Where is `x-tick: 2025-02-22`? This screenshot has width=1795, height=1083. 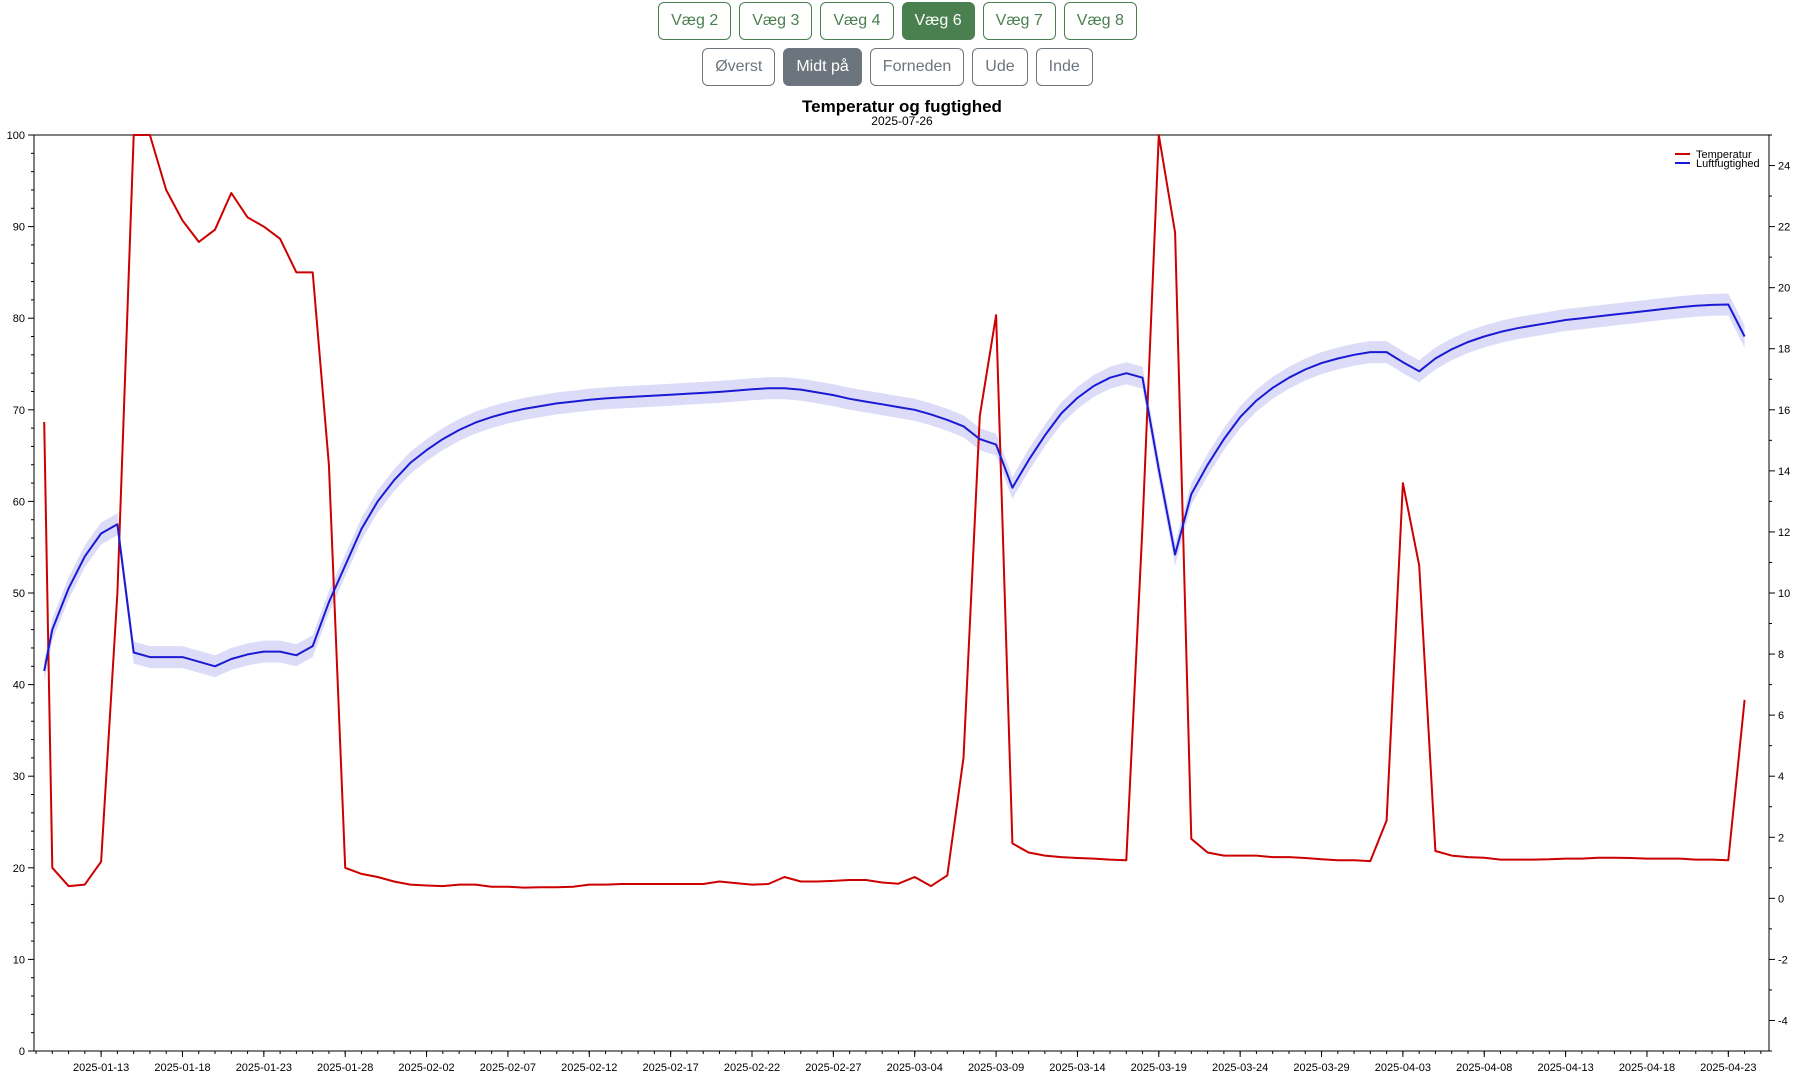
x-tick: 2025-02-22 is located at coordinates (752, 1062).